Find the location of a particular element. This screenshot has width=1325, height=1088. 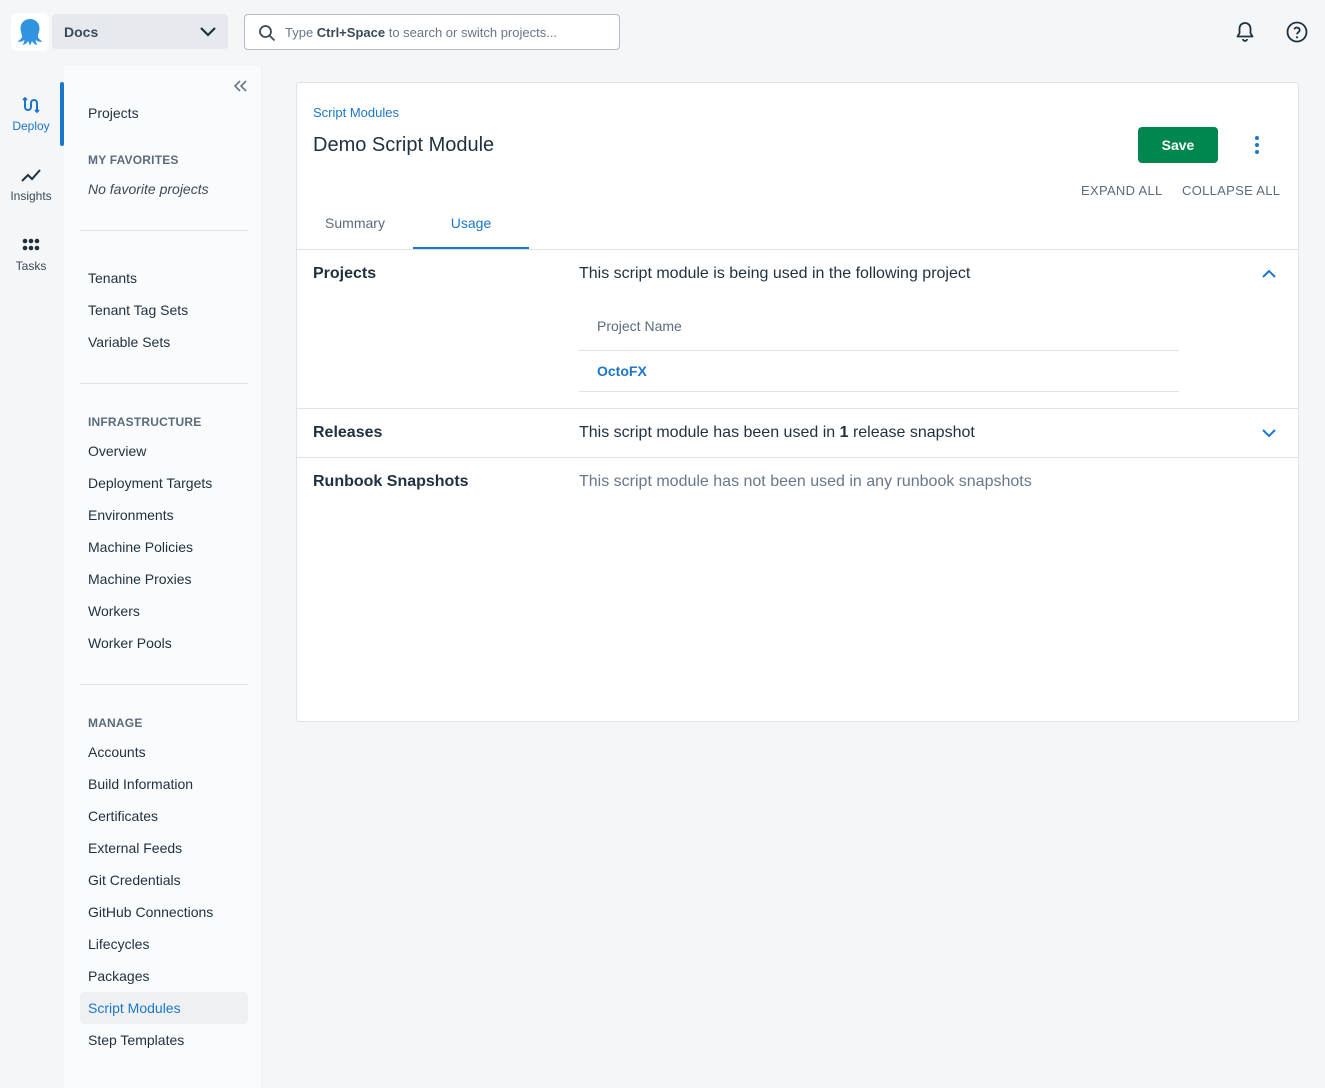

sidebar-item-lifecycles: Lifecycles is located at coordinates (118, 944).